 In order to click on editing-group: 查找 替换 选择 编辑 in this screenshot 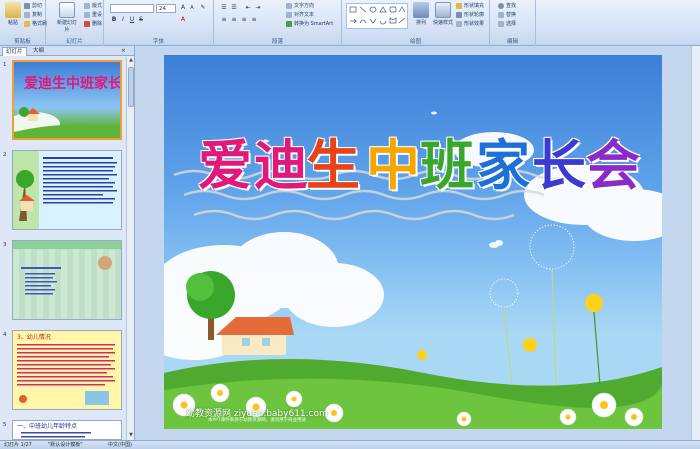, I will do `click(513, 23)`.